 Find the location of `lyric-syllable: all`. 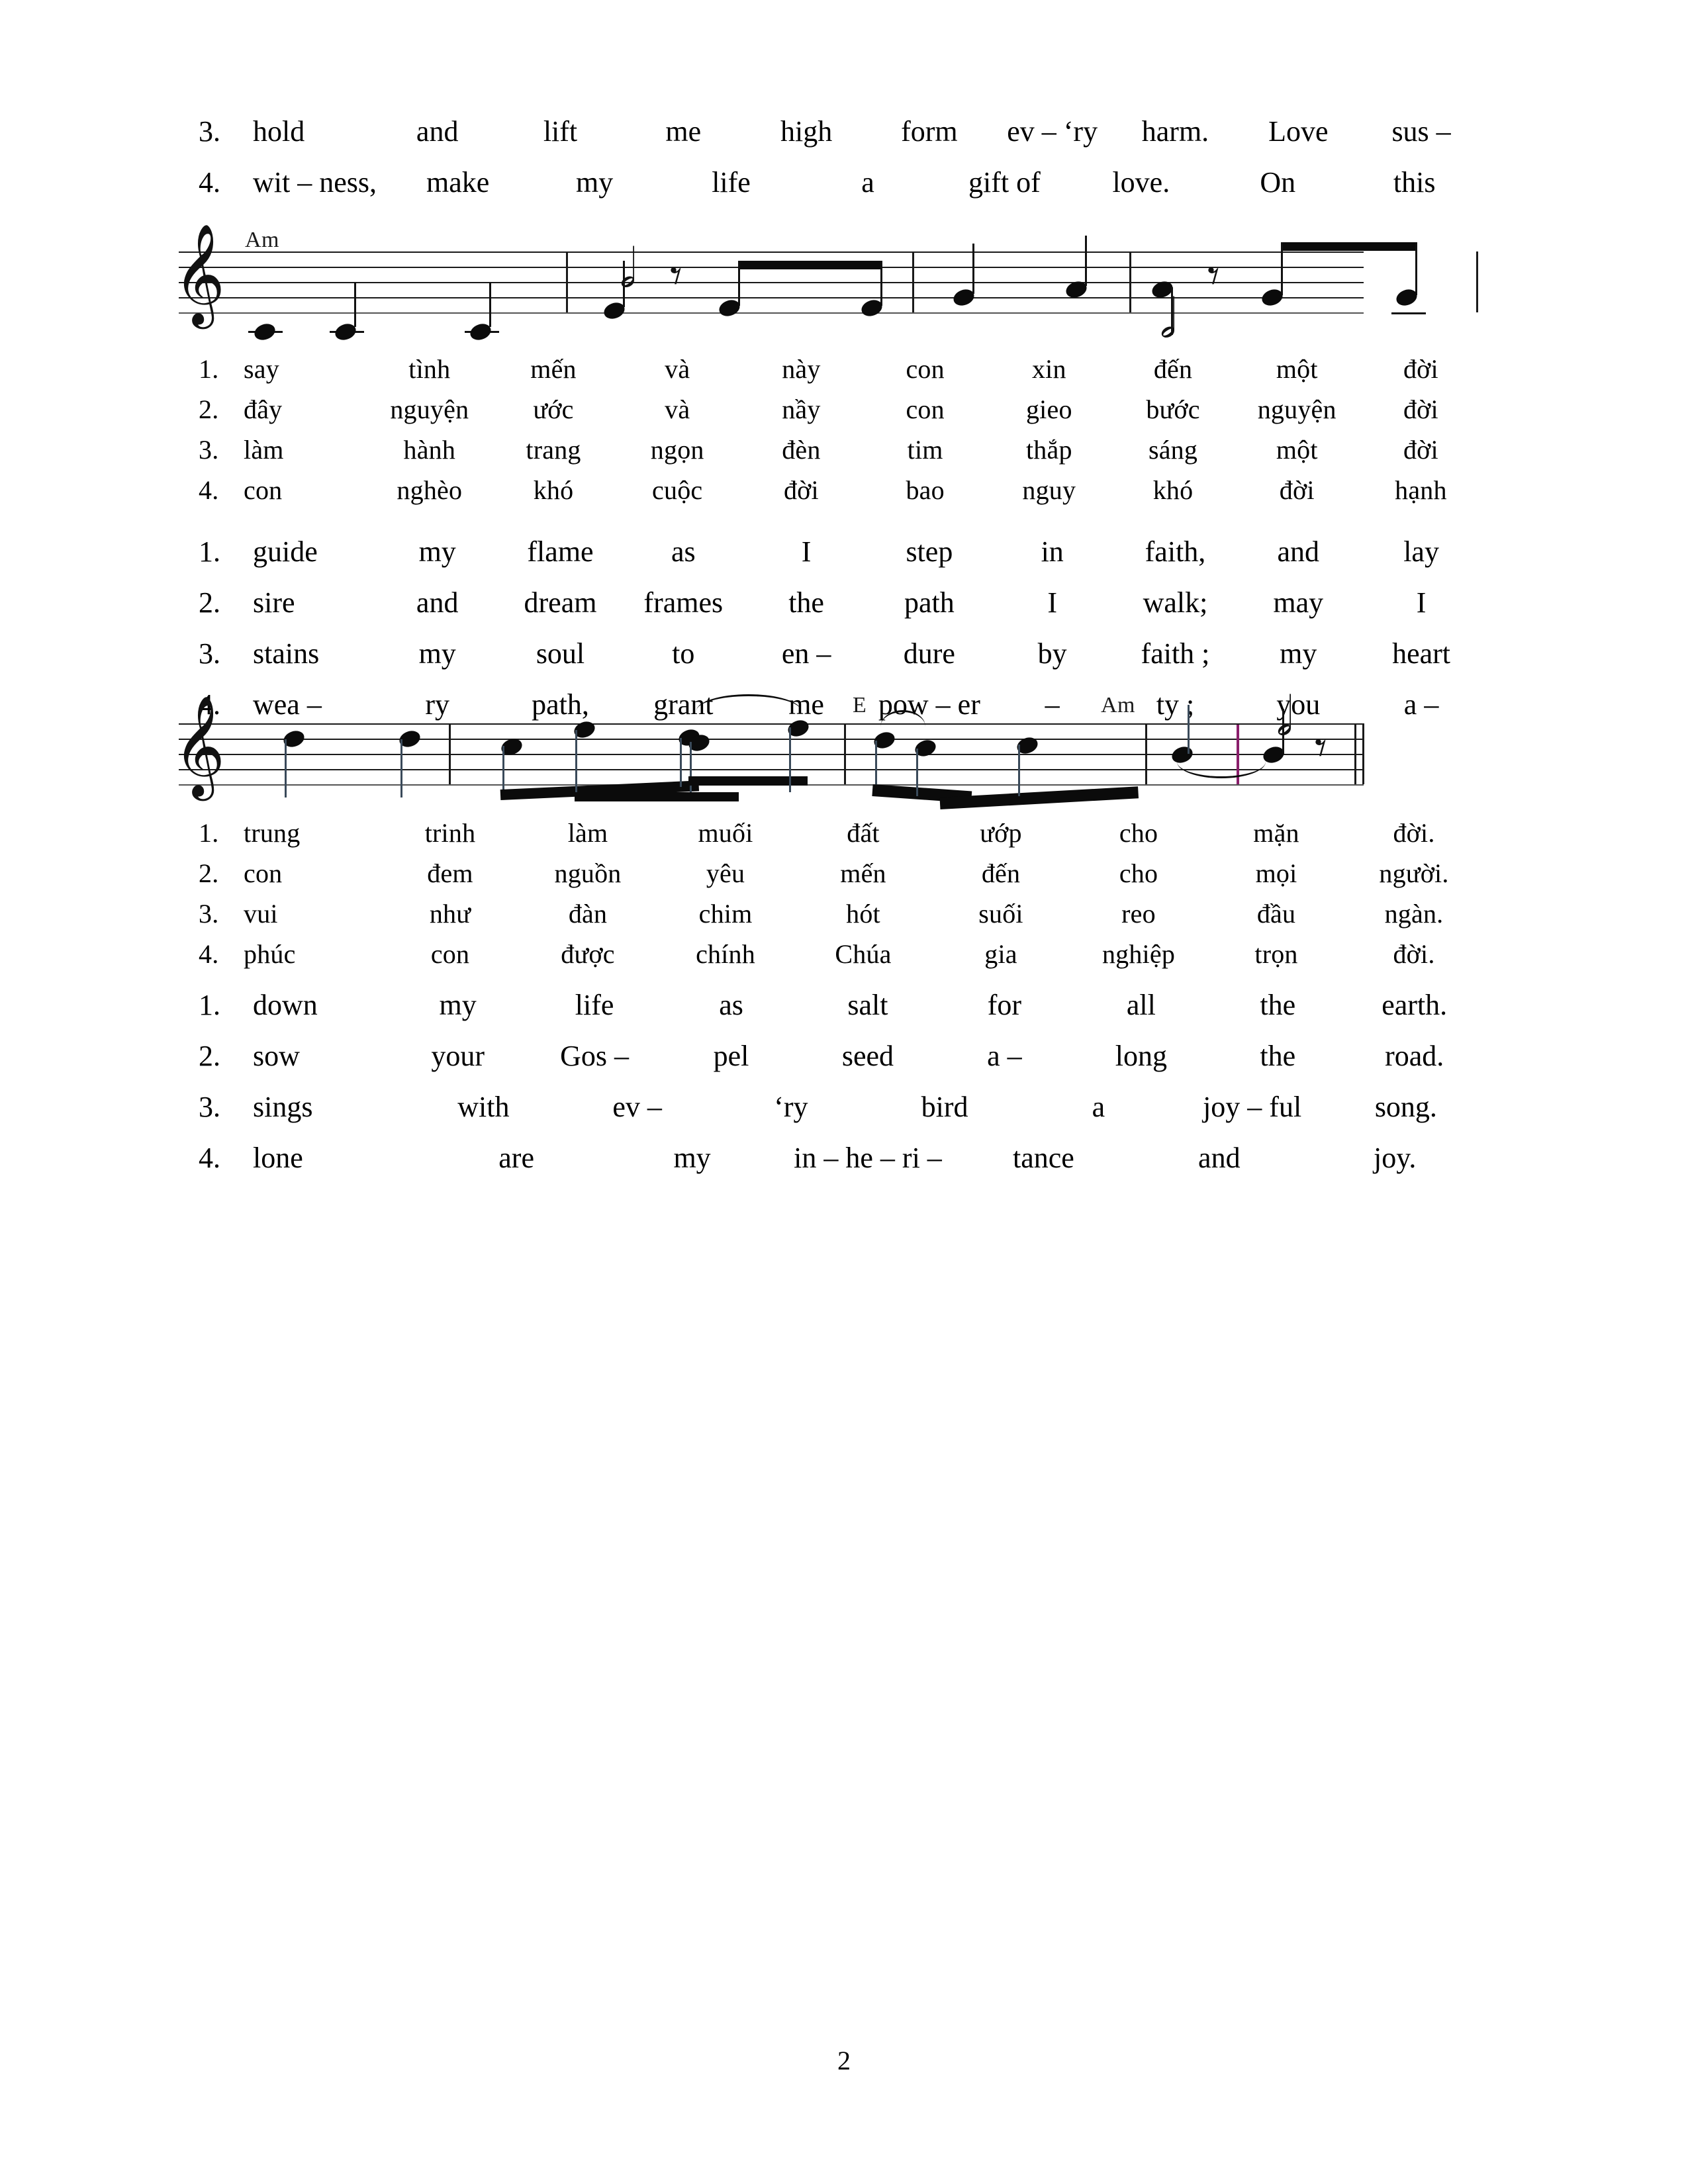

lyric-syllable: all is located at coordinates (1141, 1005).